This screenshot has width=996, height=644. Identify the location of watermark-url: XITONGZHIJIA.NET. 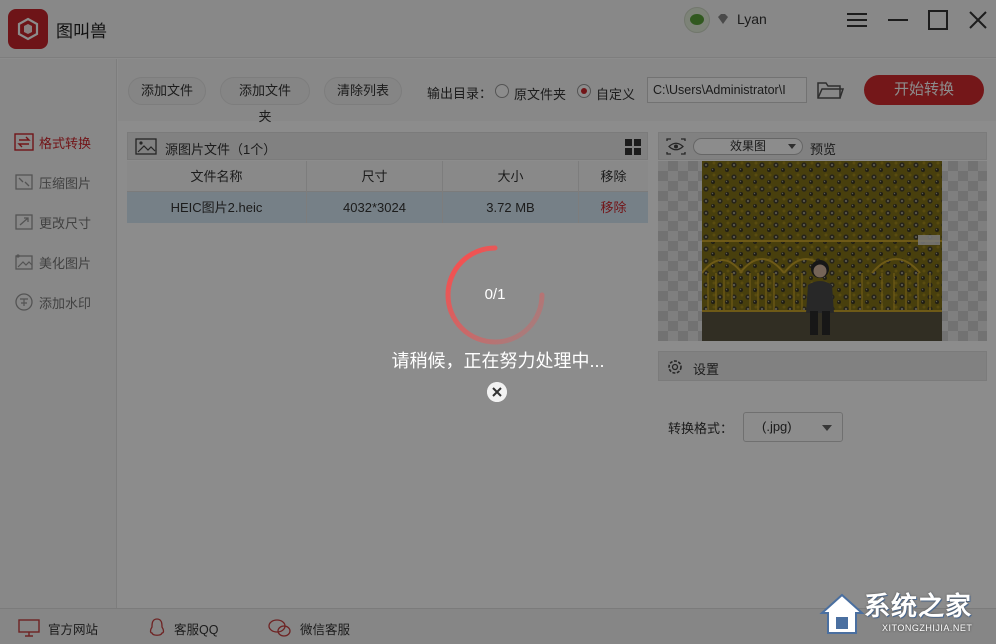
(927, 628).